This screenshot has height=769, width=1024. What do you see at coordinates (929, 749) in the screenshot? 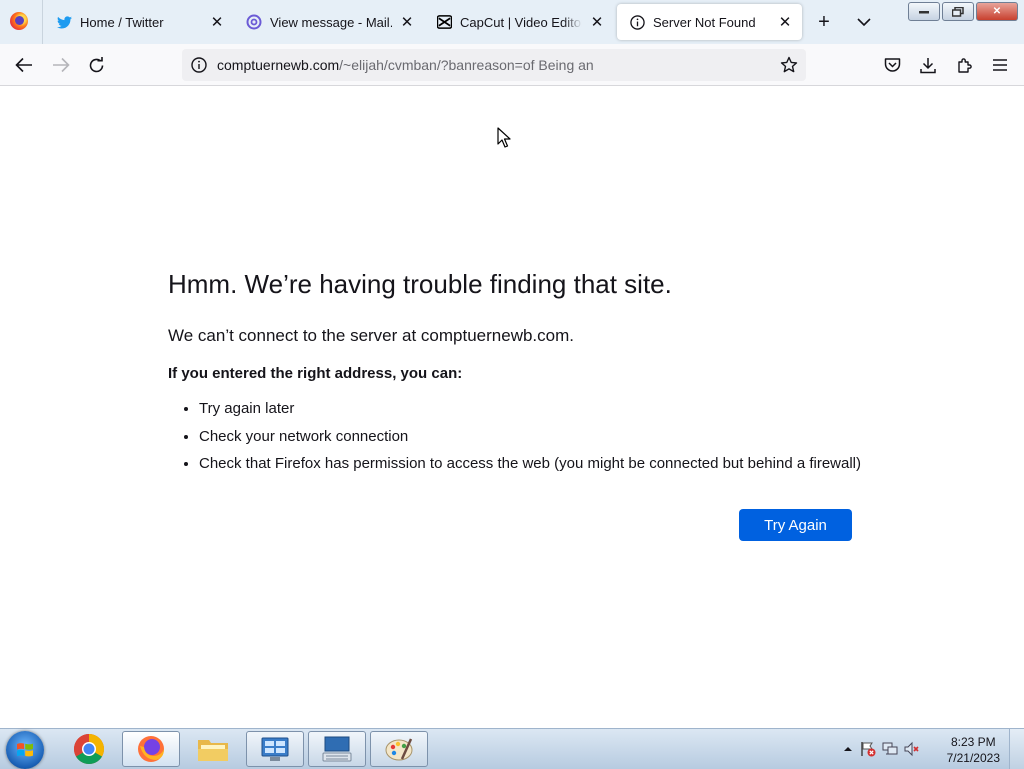
I see `system-tray: 8:23 PM 7/21/2023` at bounding box center [929, 749].